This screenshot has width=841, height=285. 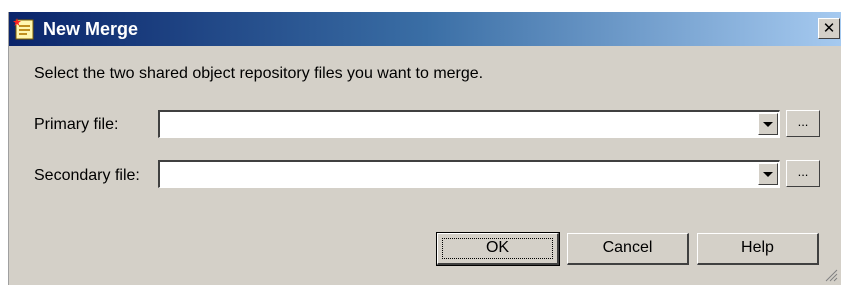 What do you see at coordinates (23, 29) in the screenshot?
I see `new-merge-icon` at bounding box center [23, 29].